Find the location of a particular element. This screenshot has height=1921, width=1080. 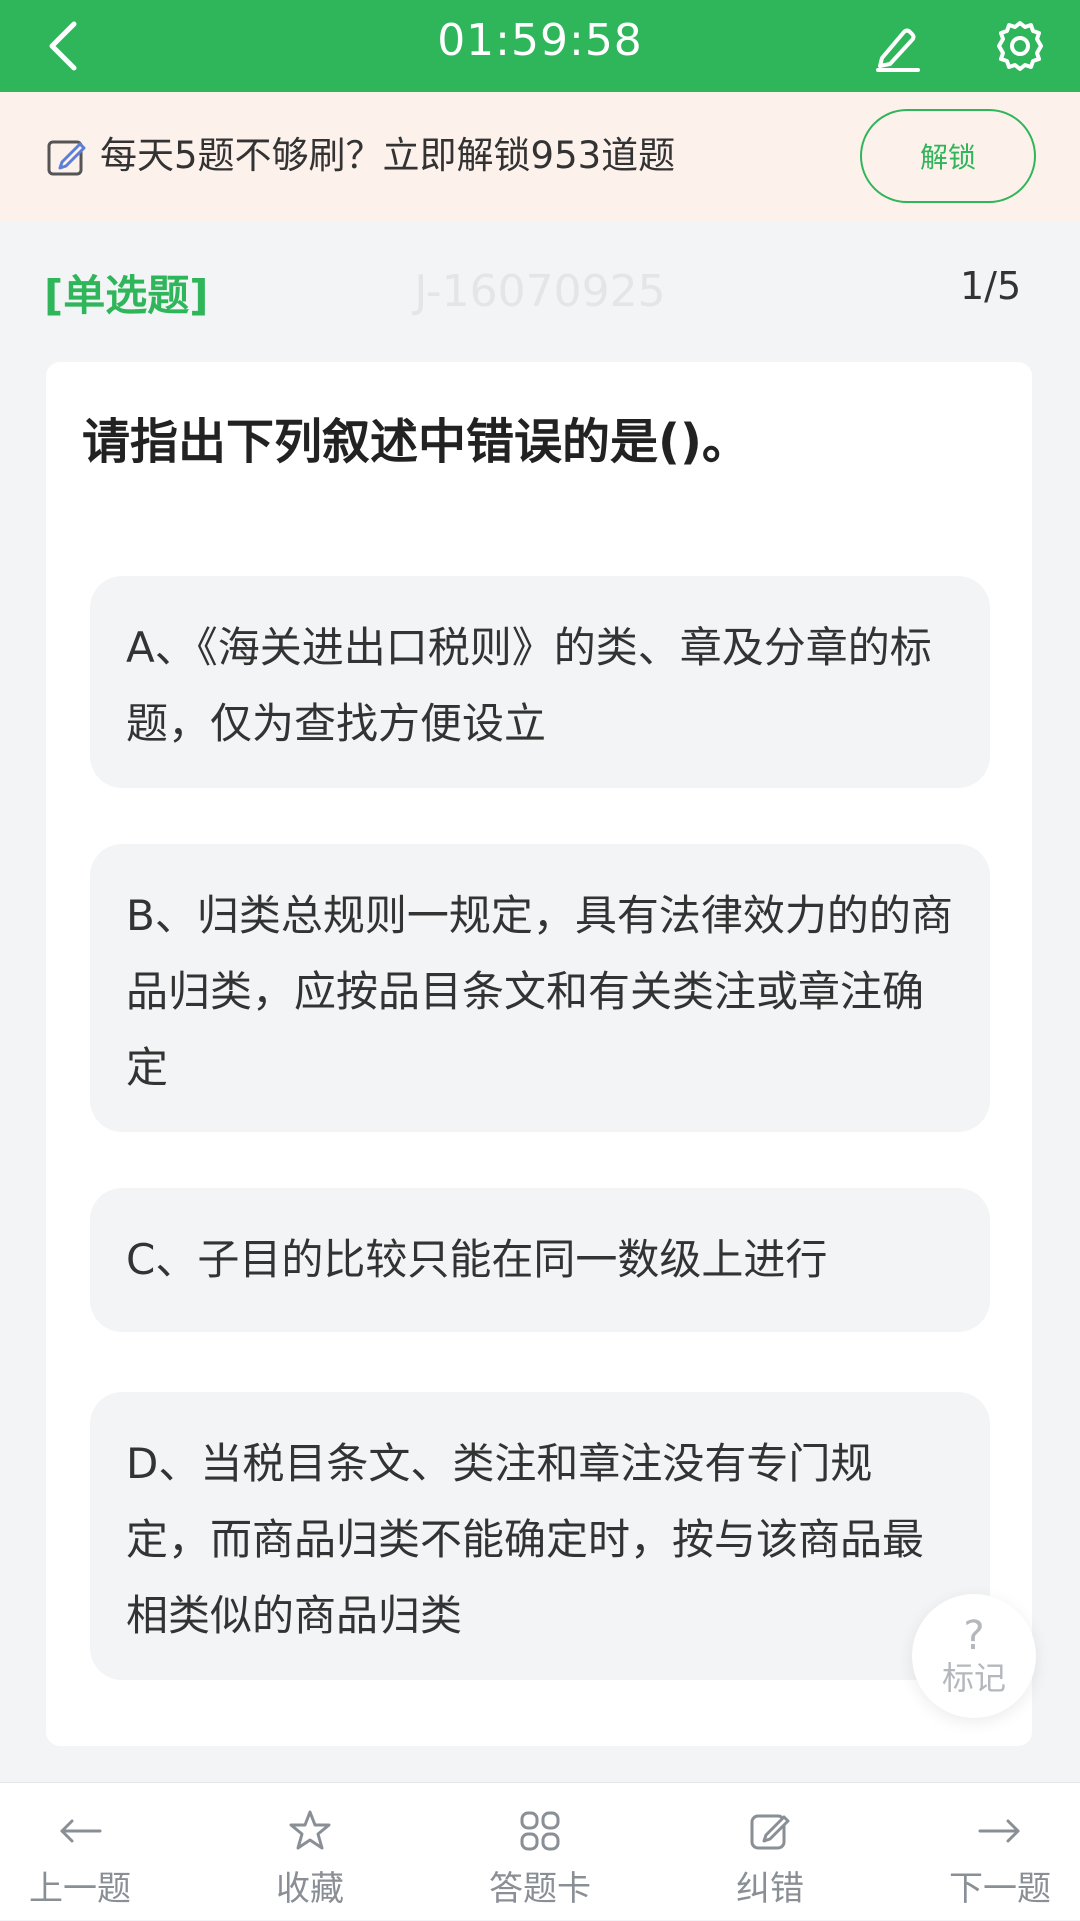

bottom-toolbar: 上一题 收藏 答题卡 纠错 下一题 is located at coordinates (540, 1851).